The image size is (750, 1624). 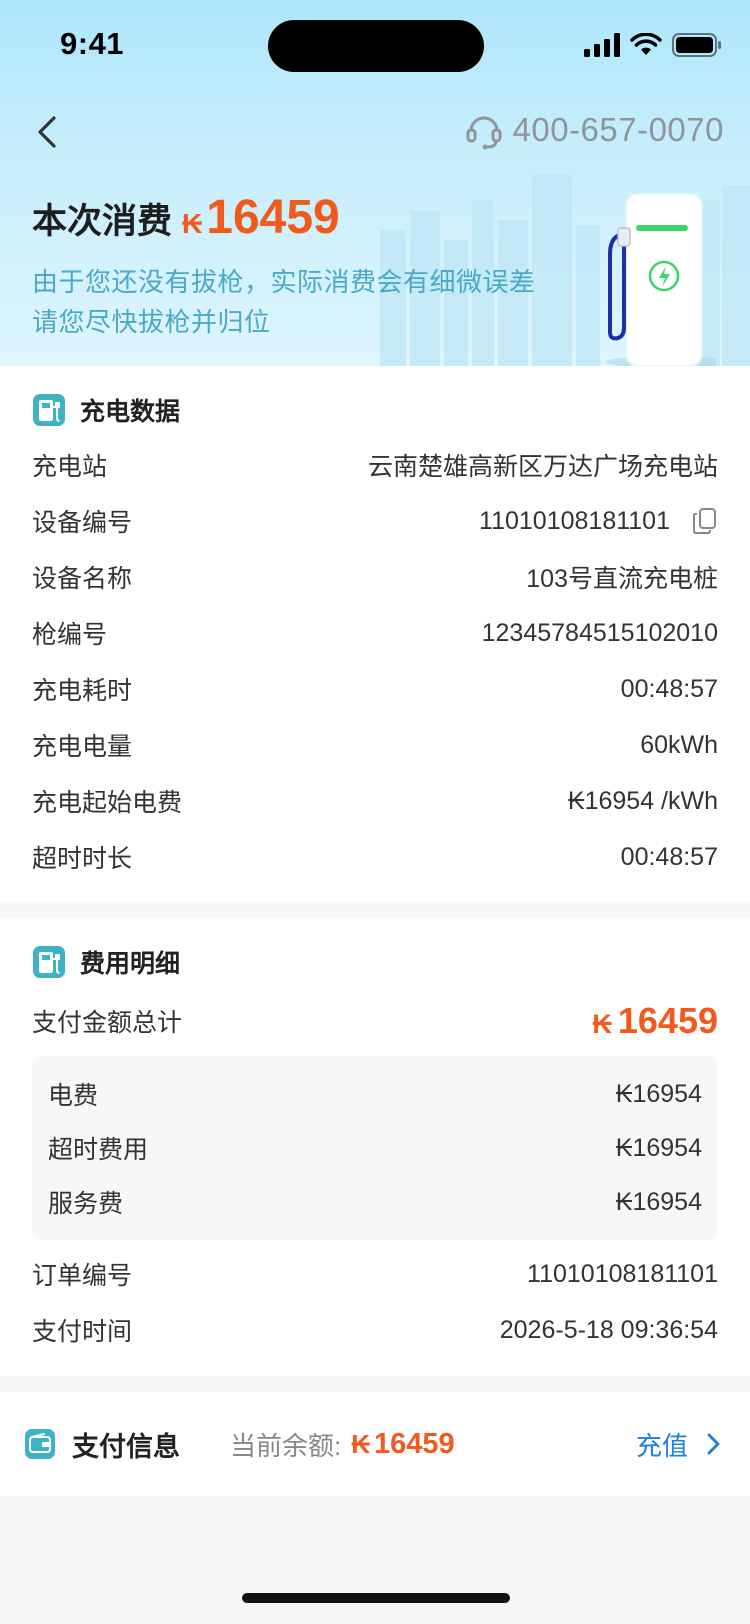 What do you see at coordinates (622, 1273) in the screenshot?
I see `order-id-value: 11010108181101` at bounding box center [622, 1273].